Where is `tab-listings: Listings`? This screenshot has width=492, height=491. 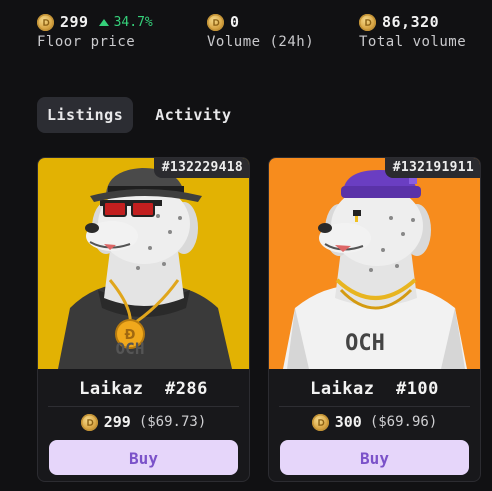 tab-listings: Listings is located at coordinates (85, 115).